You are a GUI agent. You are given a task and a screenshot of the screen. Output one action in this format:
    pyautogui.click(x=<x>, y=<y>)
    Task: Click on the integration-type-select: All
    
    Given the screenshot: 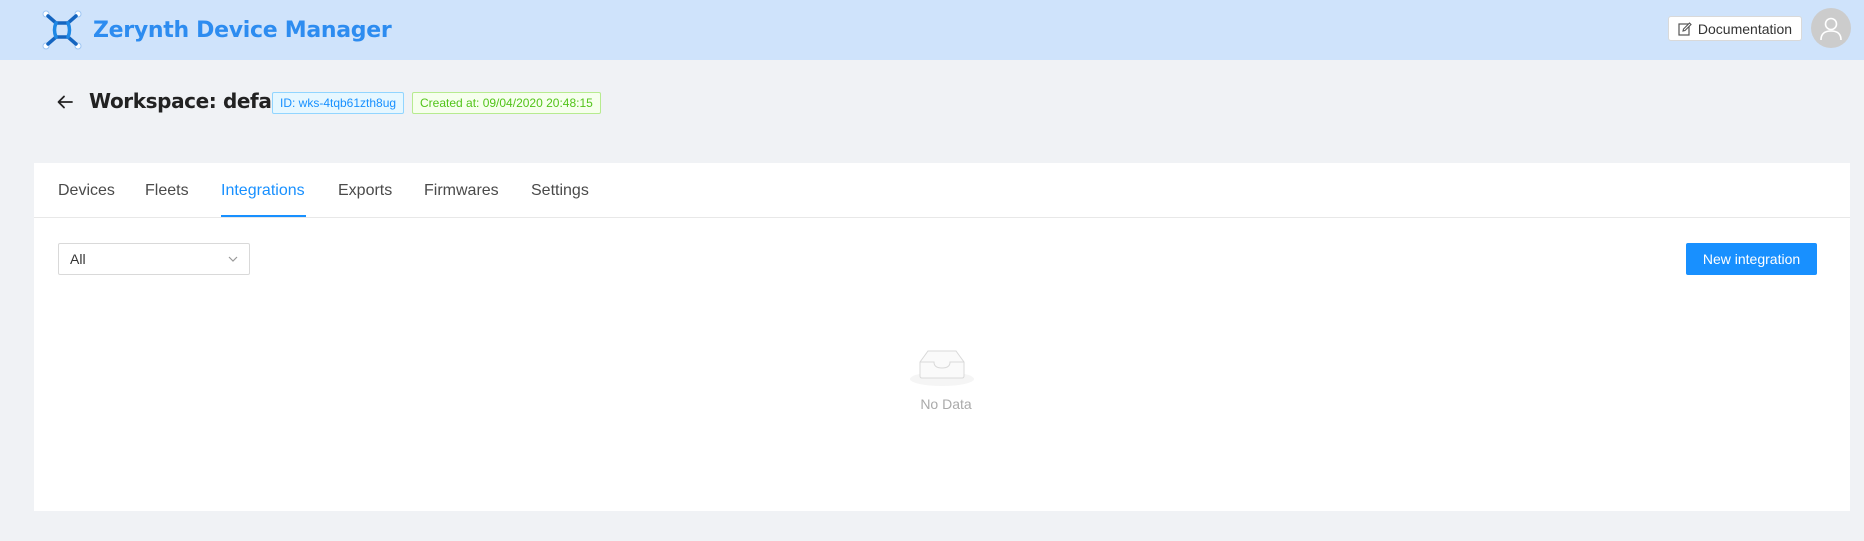 What is the action you would take?
    pyautogui.click(x=154, y=259)
    